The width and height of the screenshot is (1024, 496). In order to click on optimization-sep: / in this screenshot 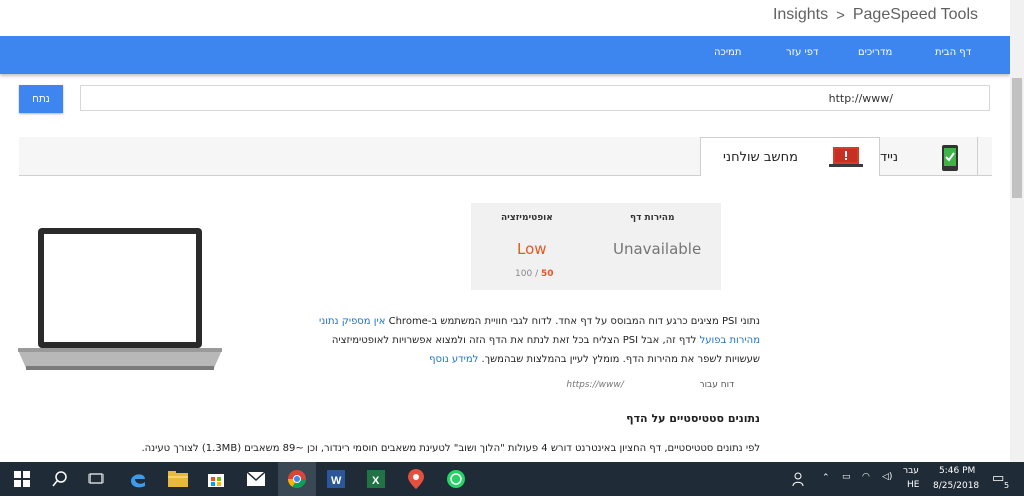, I will do `click(537, 274)`.